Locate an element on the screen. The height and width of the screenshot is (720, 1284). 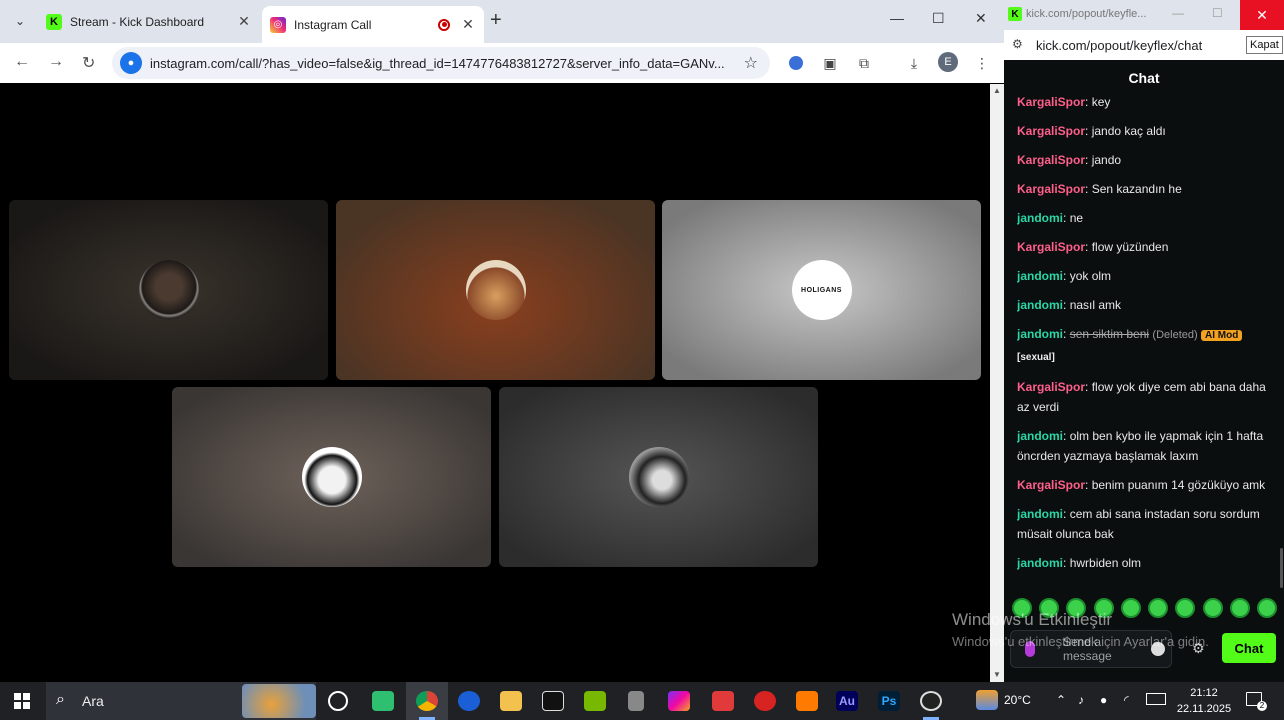
chat-message: jandomi: yok olm is located at coordinates (1144, 276).